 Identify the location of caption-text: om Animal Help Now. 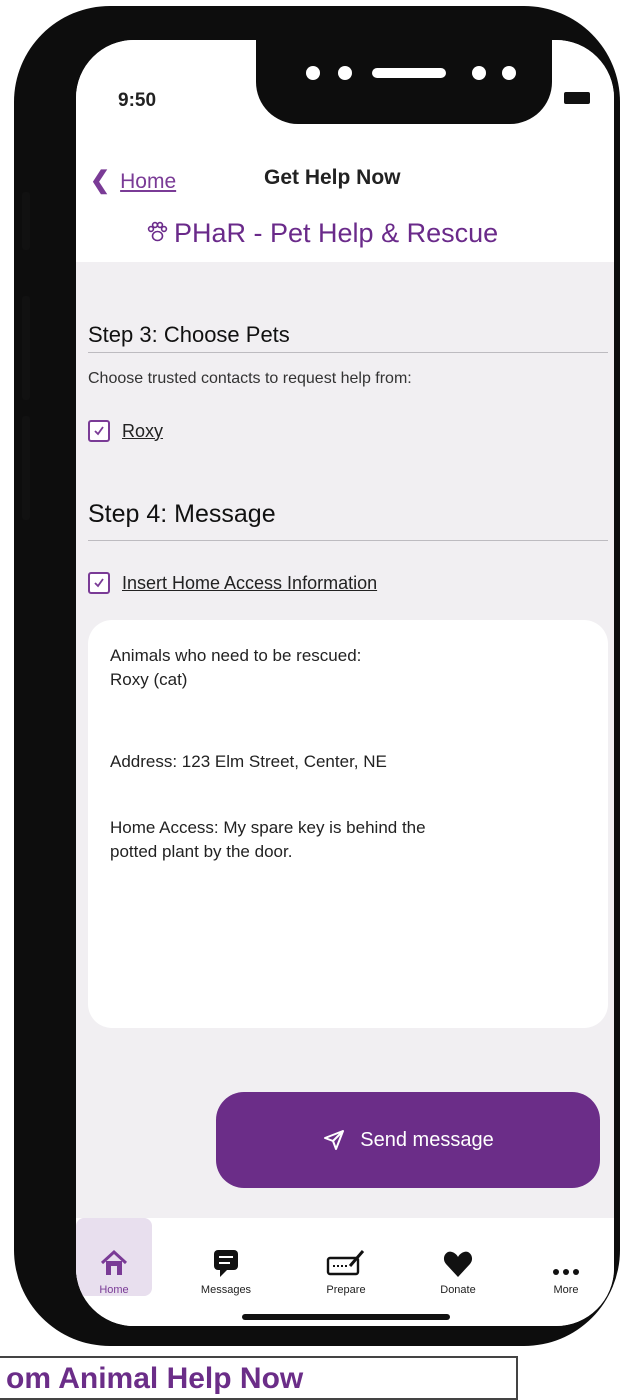
(155, 1378).